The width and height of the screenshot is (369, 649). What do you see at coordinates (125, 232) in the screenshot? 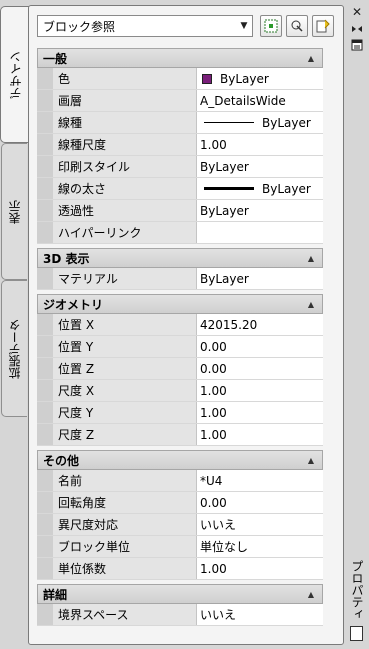
I see `property-name: ハイパーリンク` at bounding box center [125, 232].